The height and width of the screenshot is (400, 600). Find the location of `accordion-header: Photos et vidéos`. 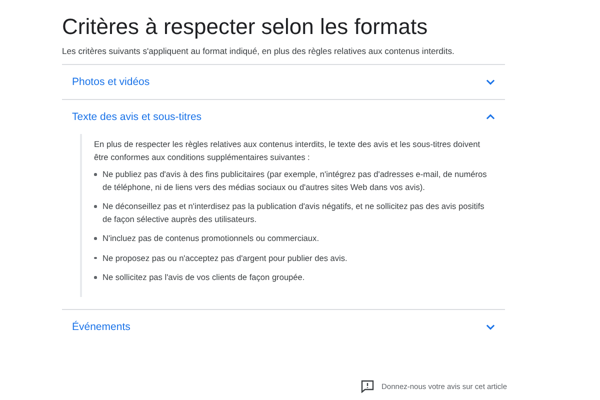

accordion-header: Photos et vidéos is located at coordinates (283, 82).